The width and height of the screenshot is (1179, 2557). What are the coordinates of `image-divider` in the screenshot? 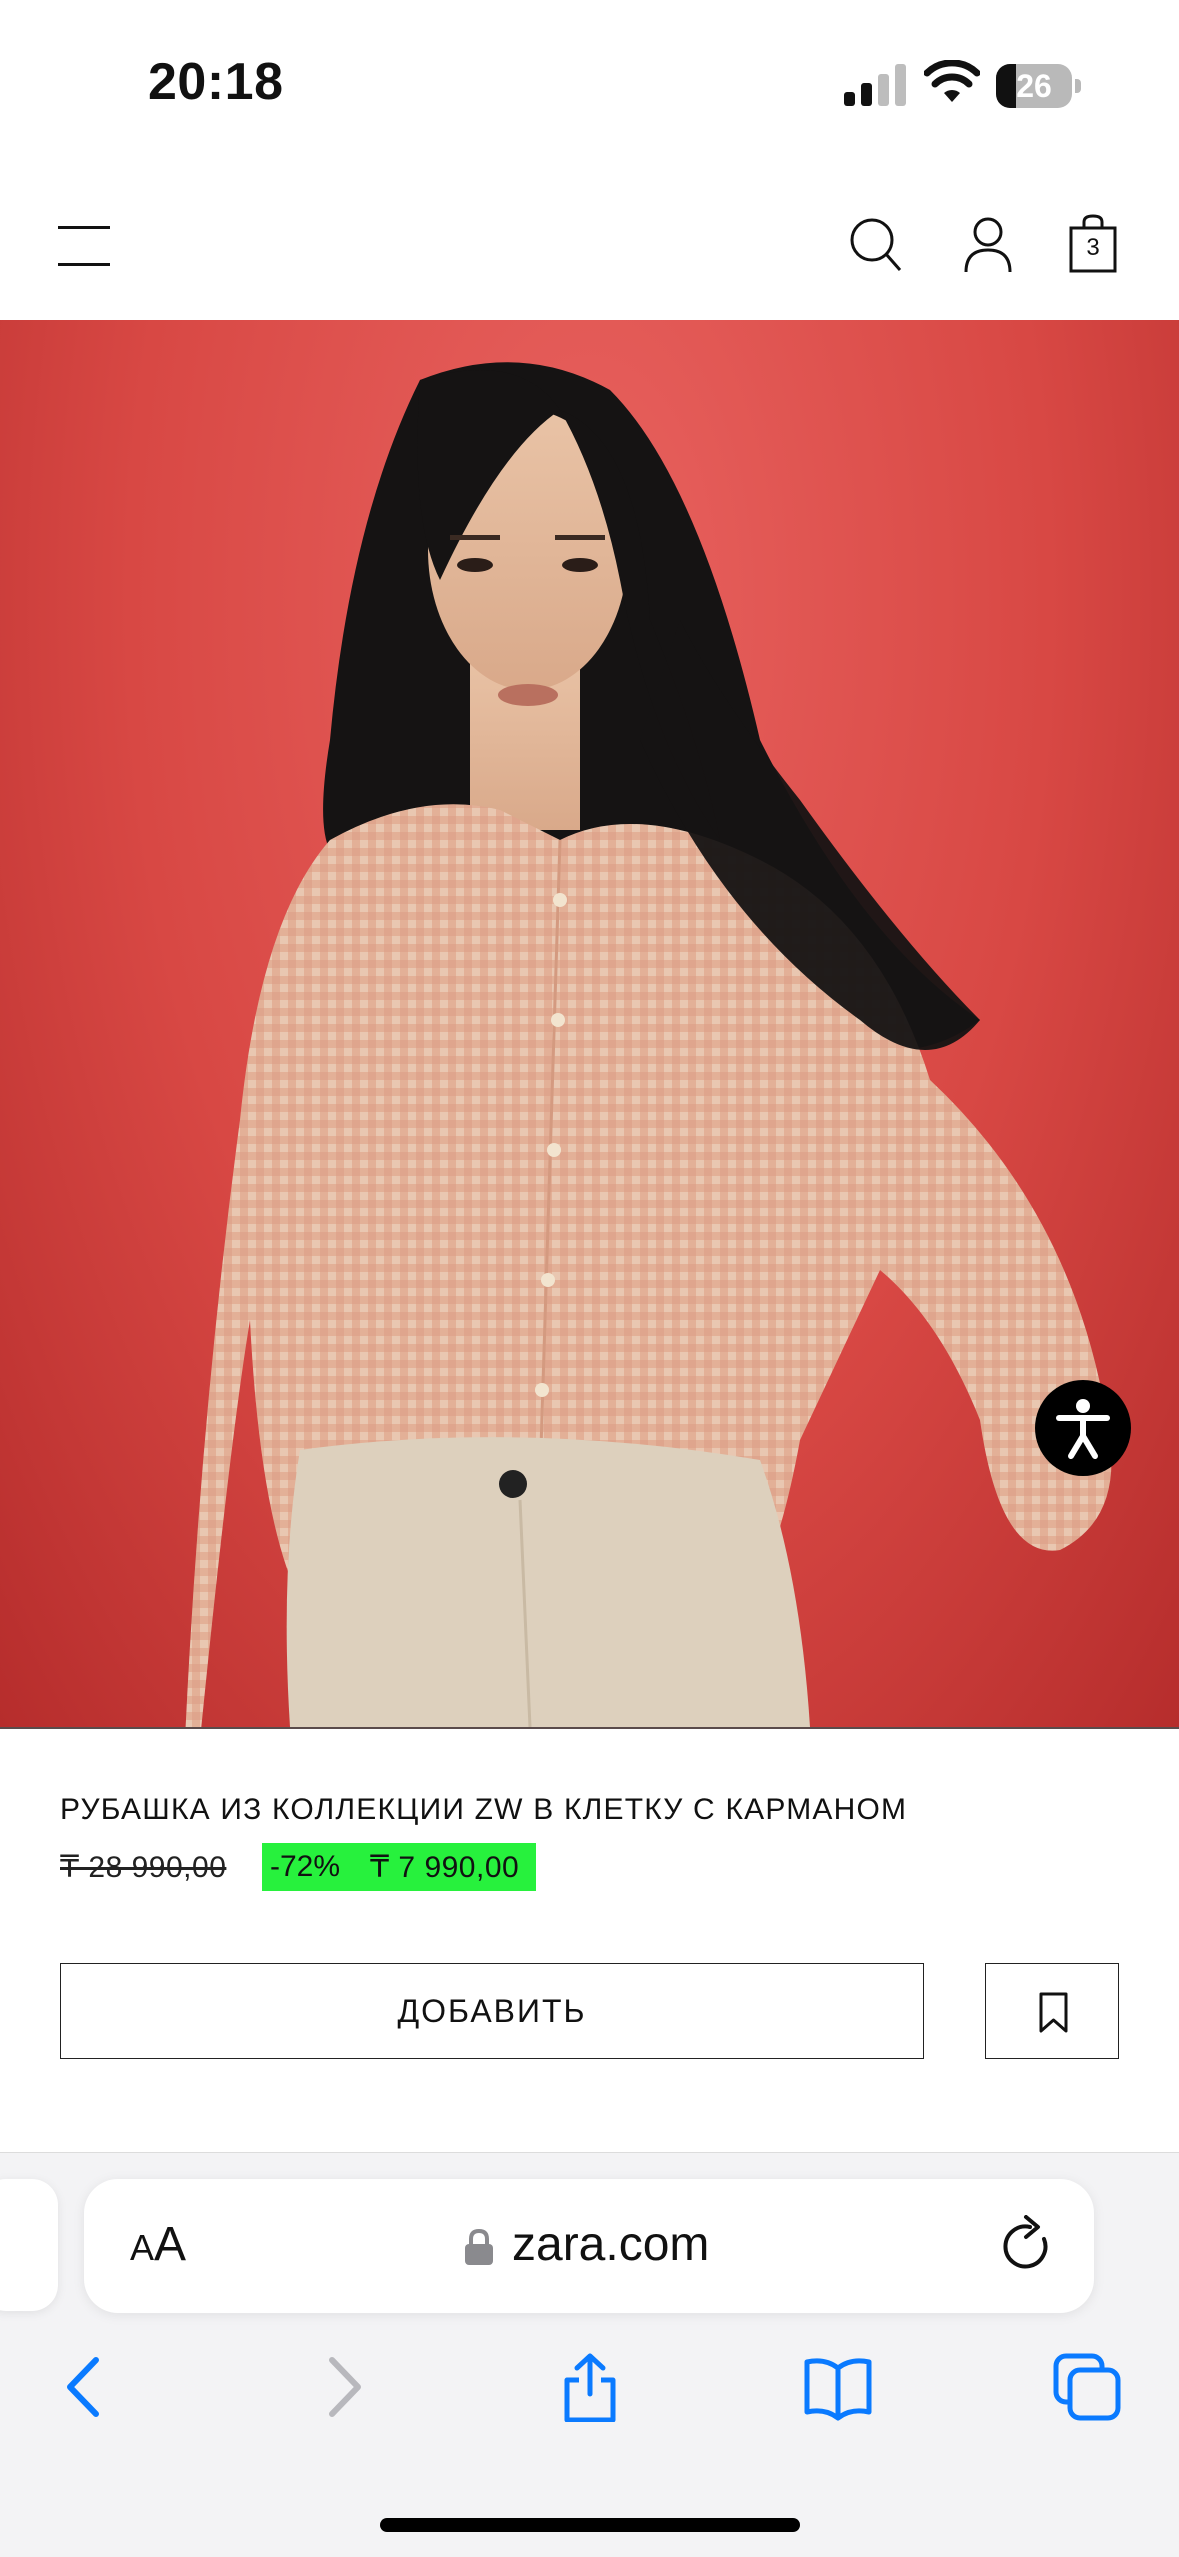 It's located at (589, 1728).